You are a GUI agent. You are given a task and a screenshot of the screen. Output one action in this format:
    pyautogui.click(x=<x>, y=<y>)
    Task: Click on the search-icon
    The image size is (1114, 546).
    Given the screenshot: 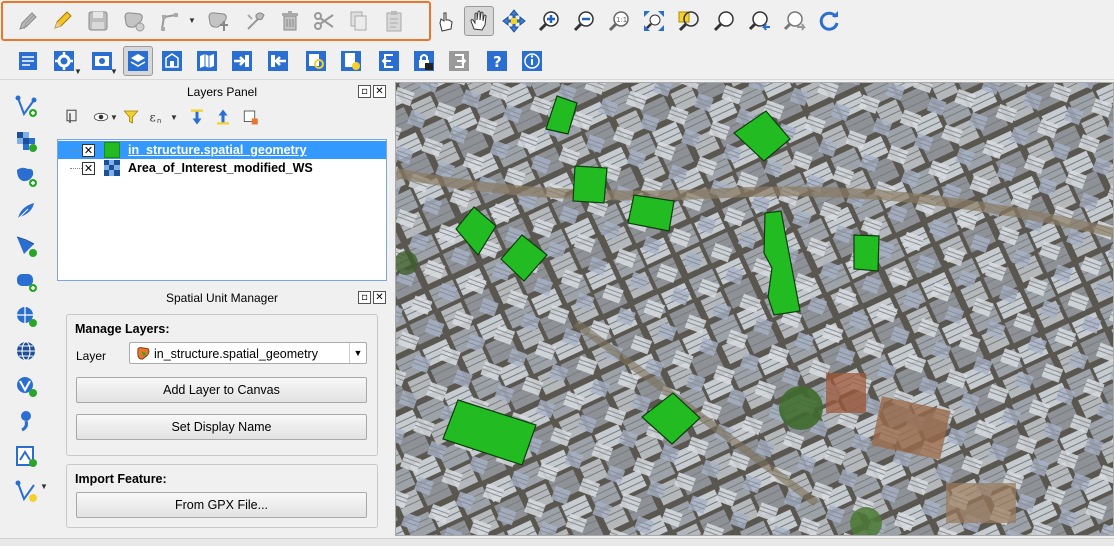 What is the action you would take?
    pyautogui.click(x=316, y=61)
    